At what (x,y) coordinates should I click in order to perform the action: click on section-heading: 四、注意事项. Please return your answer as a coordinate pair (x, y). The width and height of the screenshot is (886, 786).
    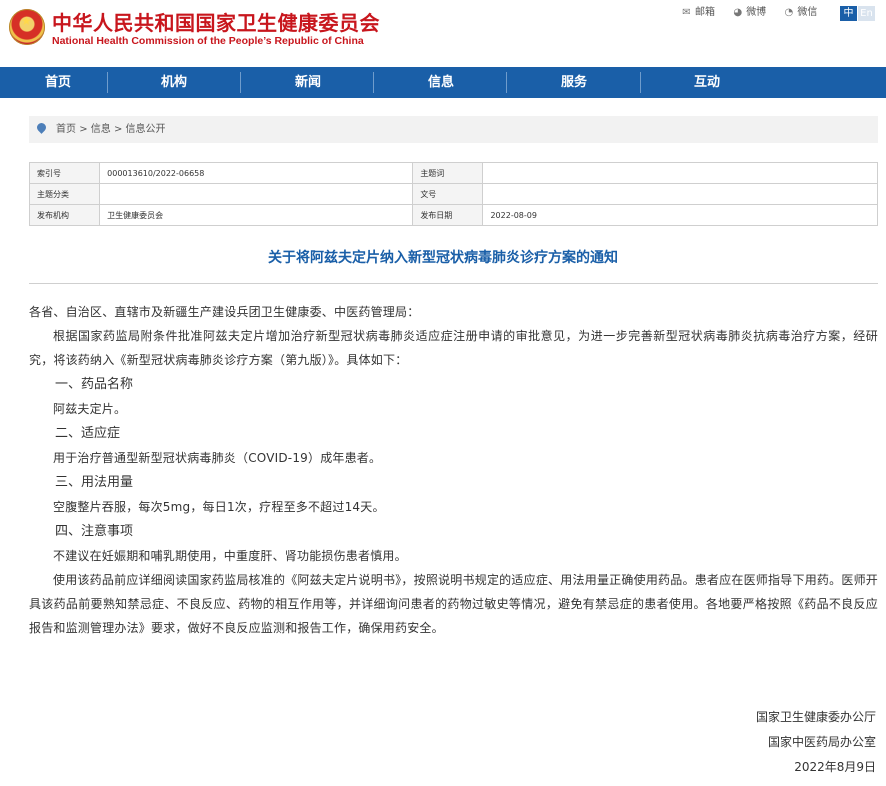
    Looking at the image, I should click on (94, 531).